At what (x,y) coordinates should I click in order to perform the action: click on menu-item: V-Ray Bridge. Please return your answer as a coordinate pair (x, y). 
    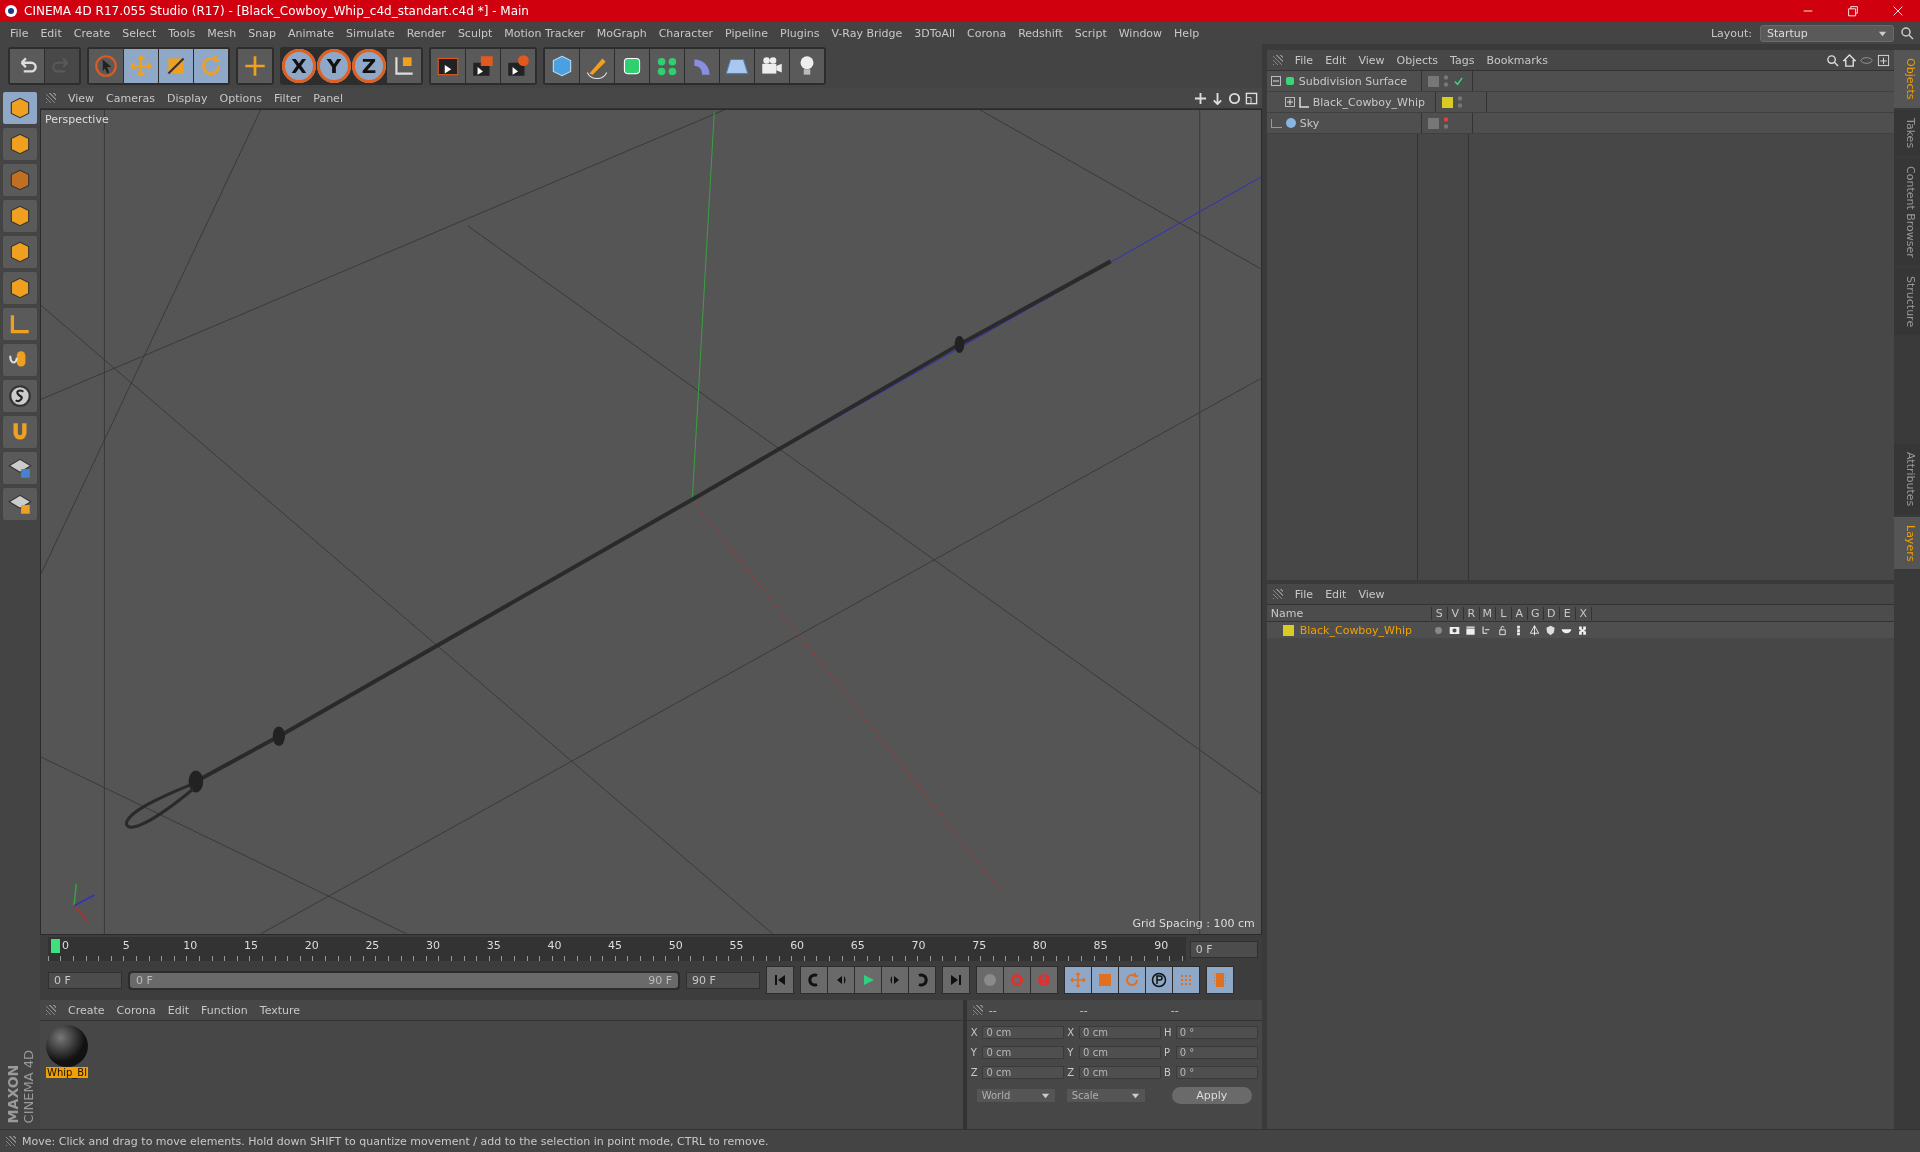
    Looking at the image, I should click on (867, 33).